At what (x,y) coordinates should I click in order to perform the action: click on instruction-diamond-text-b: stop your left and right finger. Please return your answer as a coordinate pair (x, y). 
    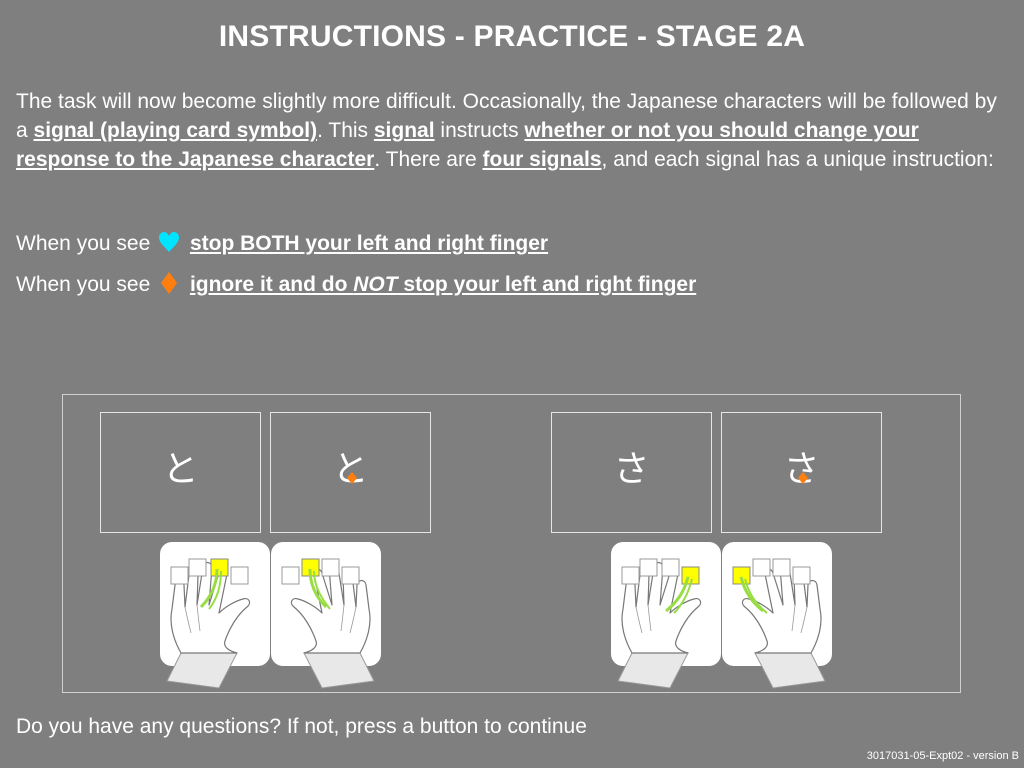
    Looking at the image, I should click on (547, 284).